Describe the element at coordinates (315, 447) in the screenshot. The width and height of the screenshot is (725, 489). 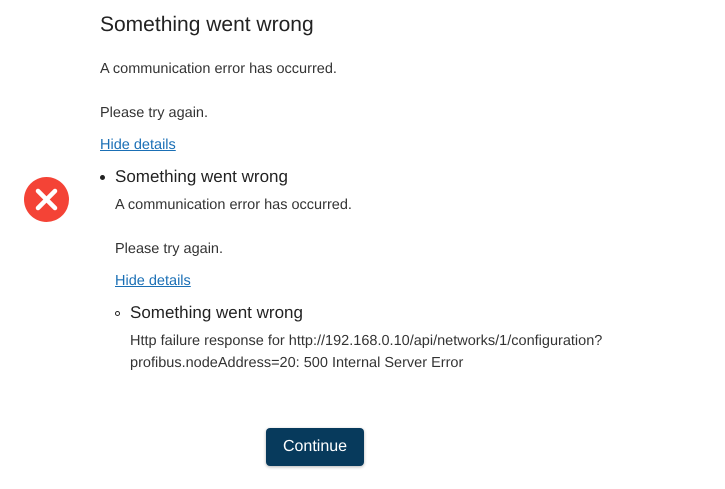
I see `continue-button: Continue` at that location.